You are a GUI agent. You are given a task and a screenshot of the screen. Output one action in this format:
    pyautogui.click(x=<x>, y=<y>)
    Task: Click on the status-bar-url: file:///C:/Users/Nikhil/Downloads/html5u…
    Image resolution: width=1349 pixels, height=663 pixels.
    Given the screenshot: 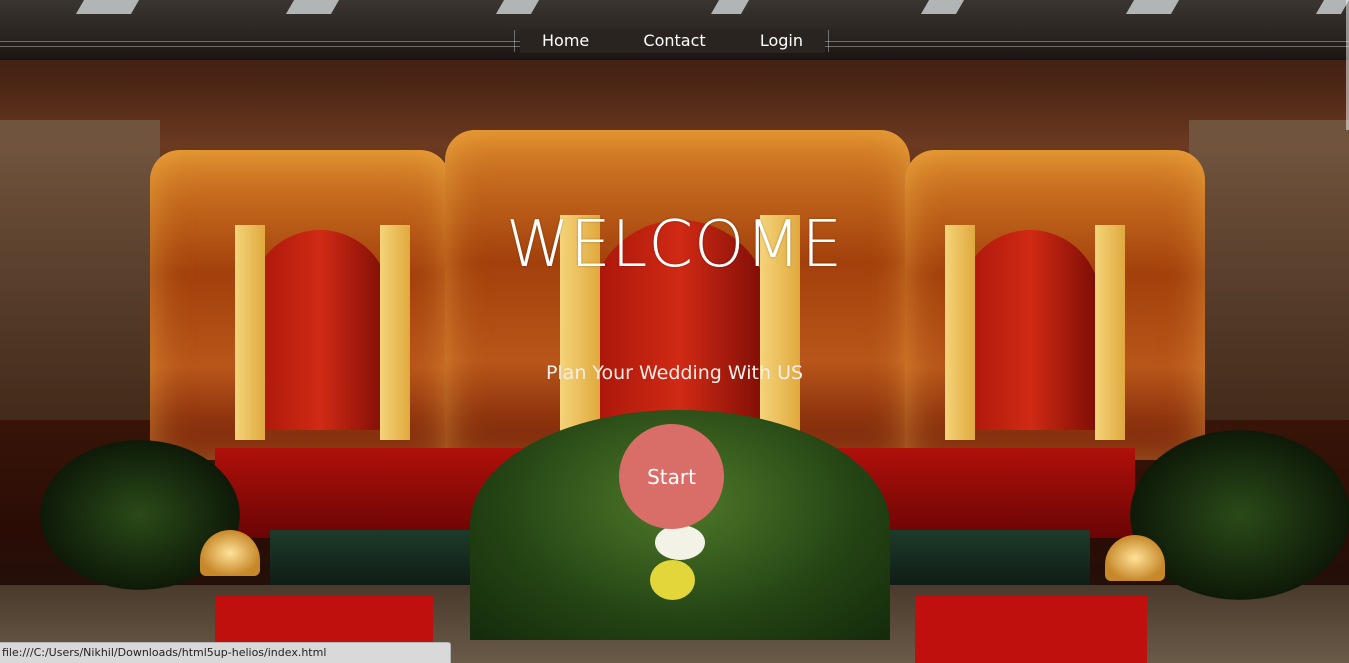 What is the action you would take?
    pyautogui.click(x=225, y=652)
    